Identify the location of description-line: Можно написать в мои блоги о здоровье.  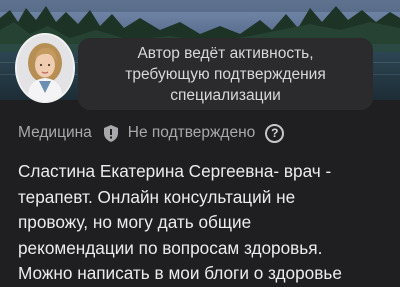
(180, 273).